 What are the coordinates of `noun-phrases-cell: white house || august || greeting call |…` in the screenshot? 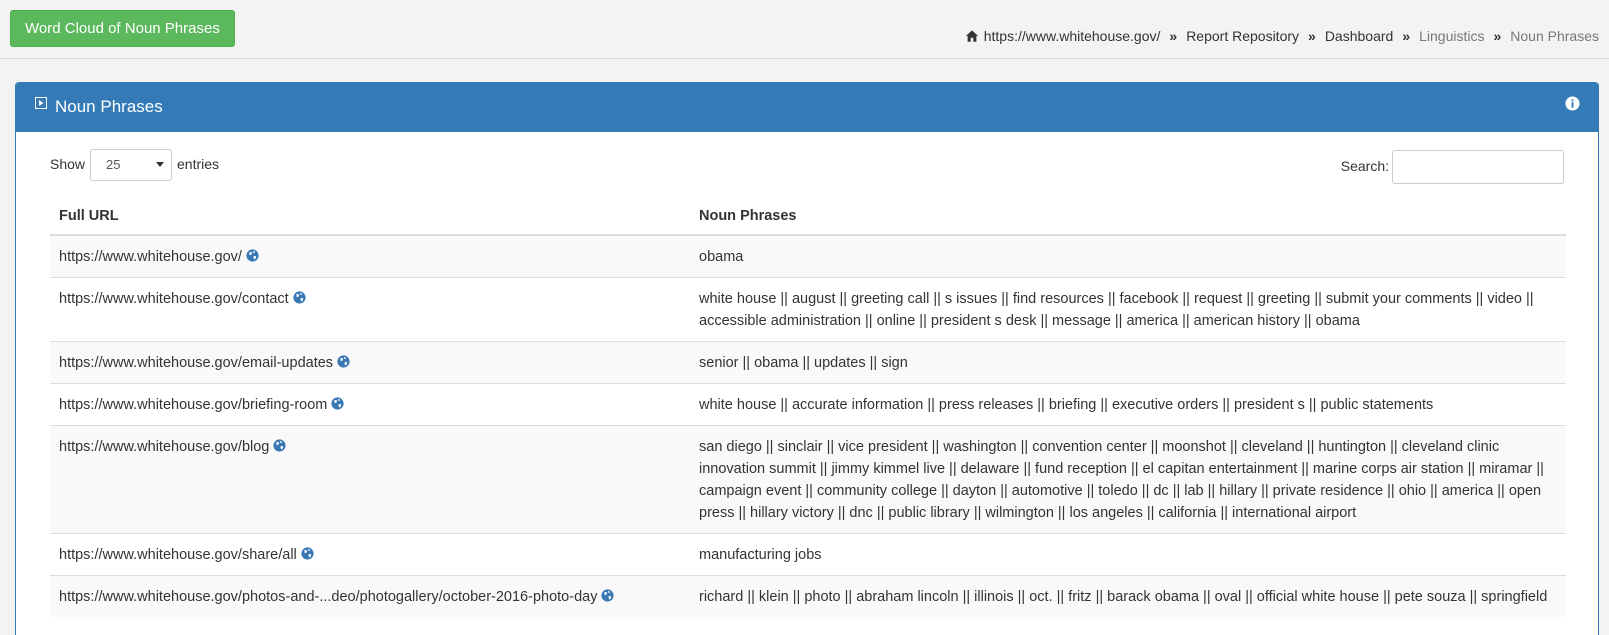 It's located at (1128, 309).